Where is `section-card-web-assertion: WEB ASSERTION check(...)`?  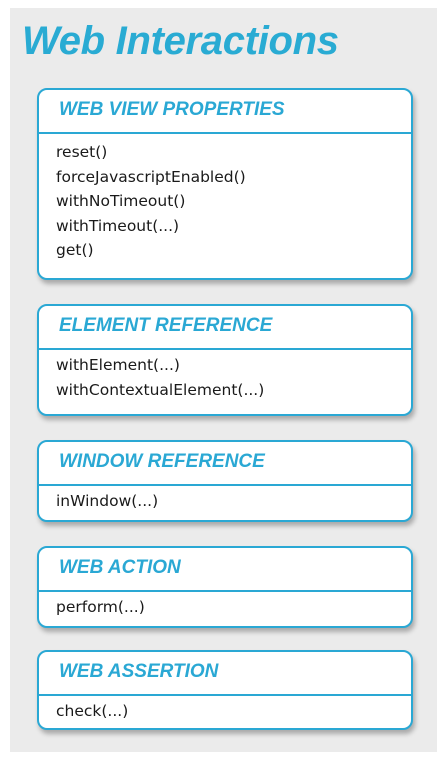
section-card-web-assertion: WEB ASSERTION check(...) is located at coordinates (225, 690).